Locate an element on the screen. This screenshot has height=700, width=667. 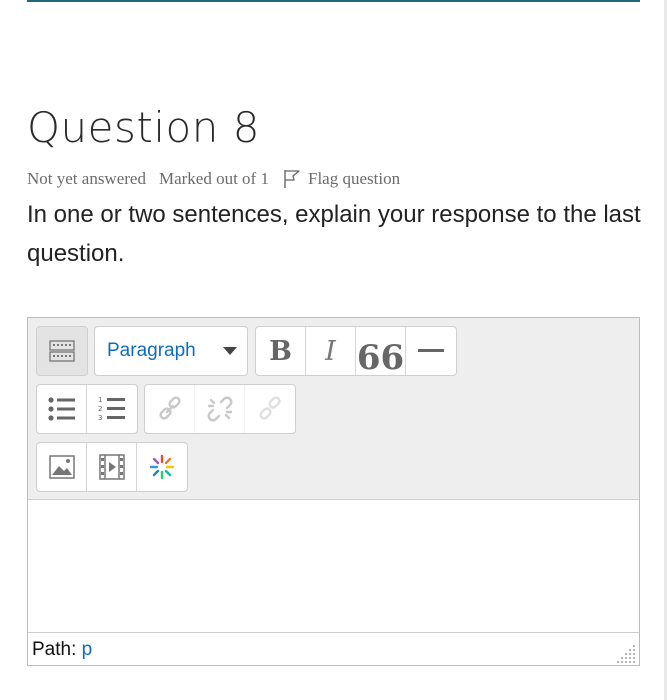
chevron-down-icon is located at coordinates (230, 351).